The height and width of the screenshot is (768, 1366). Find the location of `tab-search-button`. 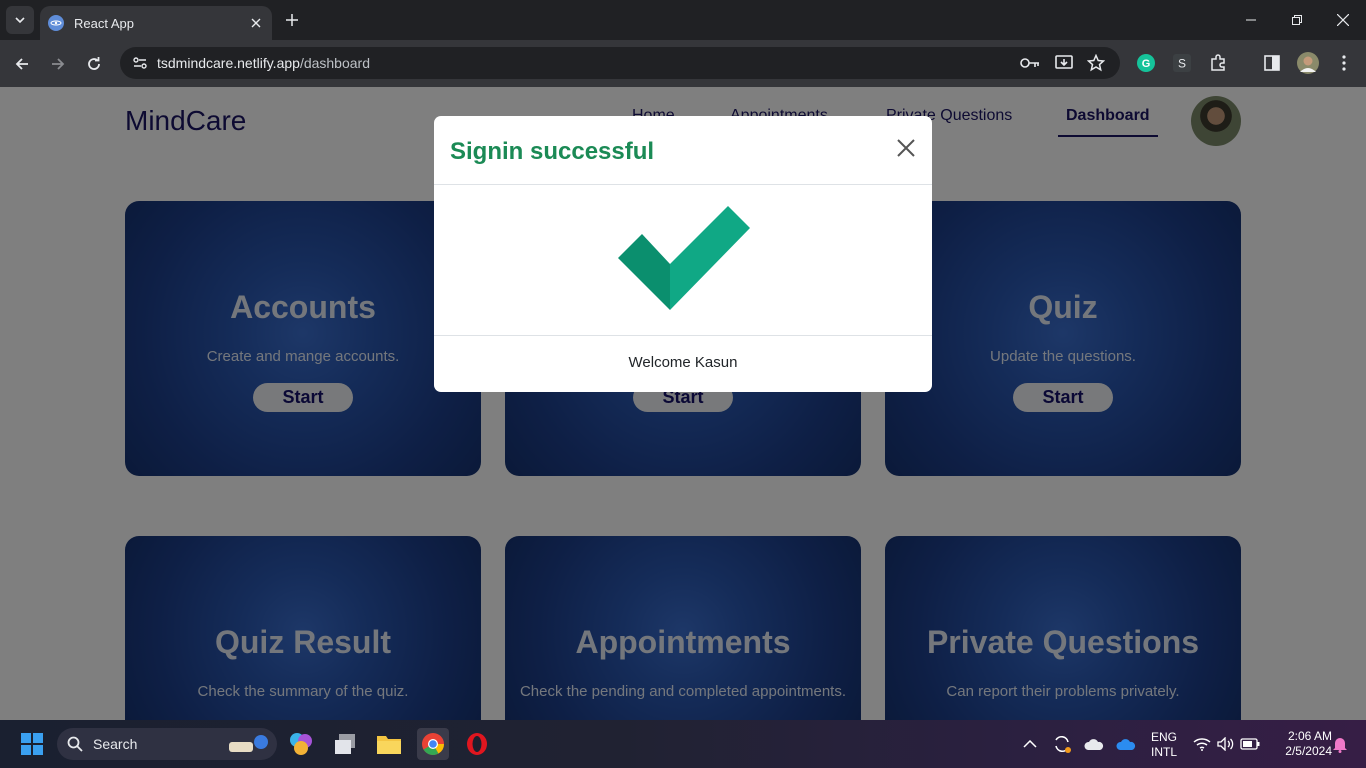

tab-search-button is located at coordinates (20, 20).